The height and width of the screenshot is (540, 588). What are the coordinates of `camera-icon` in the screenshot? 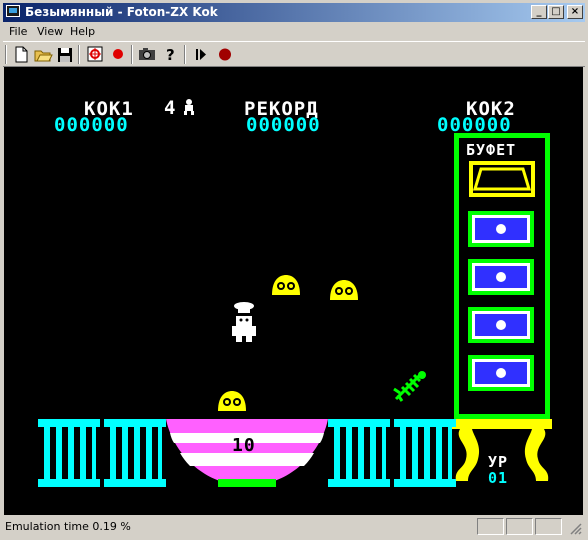 It's located at (147, 54).